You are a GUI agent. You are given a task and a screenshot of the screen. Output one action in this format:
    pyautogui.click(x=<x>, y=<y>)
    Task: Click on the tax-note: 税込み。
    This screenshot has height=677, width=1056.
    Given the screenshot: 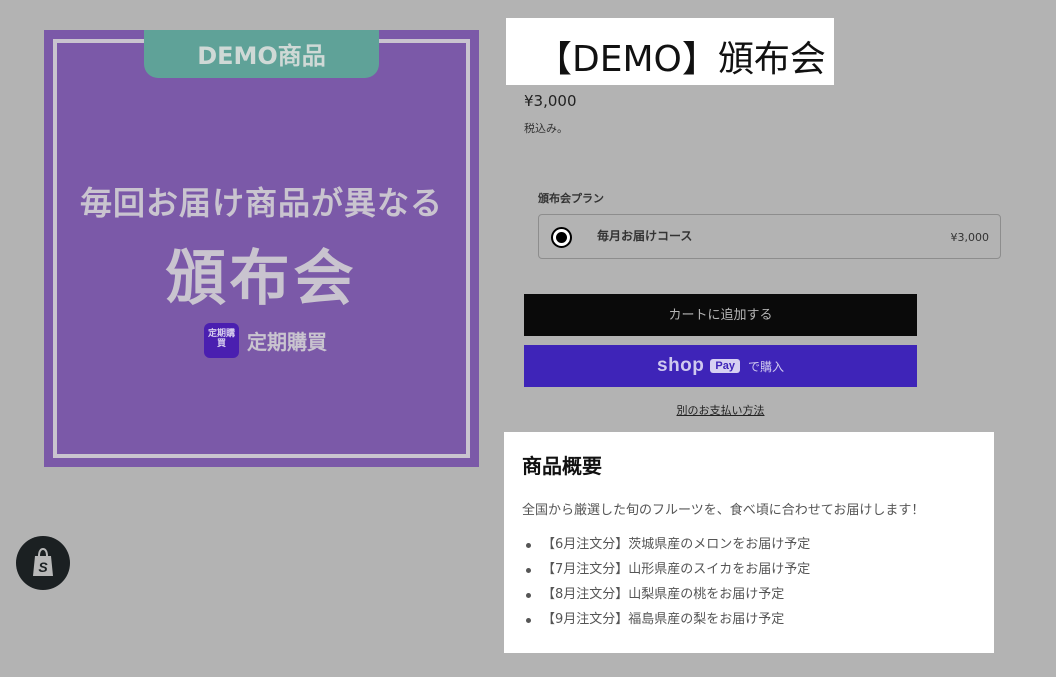 What is the action you would take?
    pyautogui.click(x=546, y=128)
    